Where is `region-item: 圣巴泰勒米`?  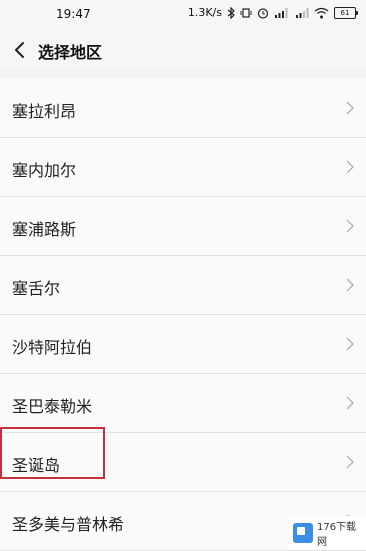
region-item: 圣巴泰勒米 is located at coordinates (183, 403).